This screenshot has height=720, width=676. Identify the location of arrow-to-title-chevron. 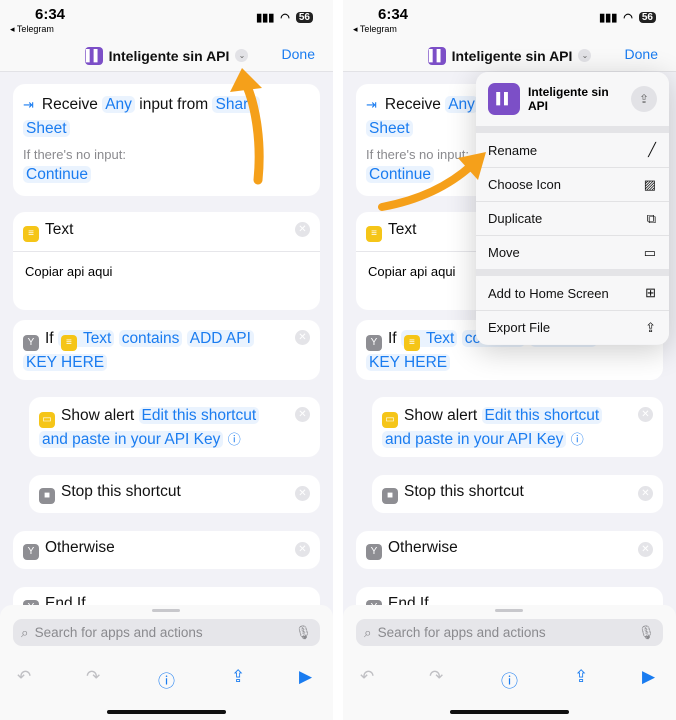
(251, 129).